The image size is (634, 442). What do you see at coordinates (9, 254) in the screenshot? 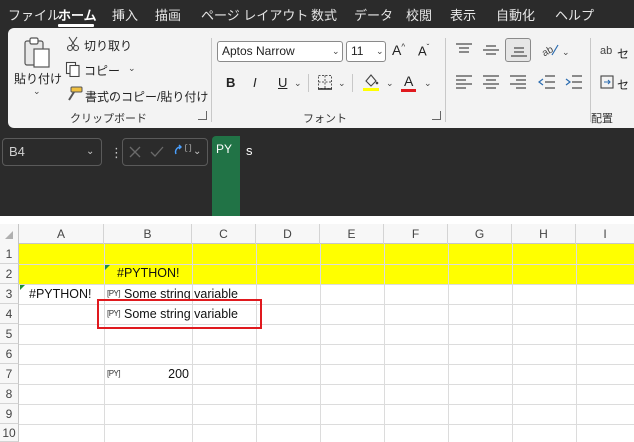
I see `row-header-1: 1` at bounding box center [9, 254].